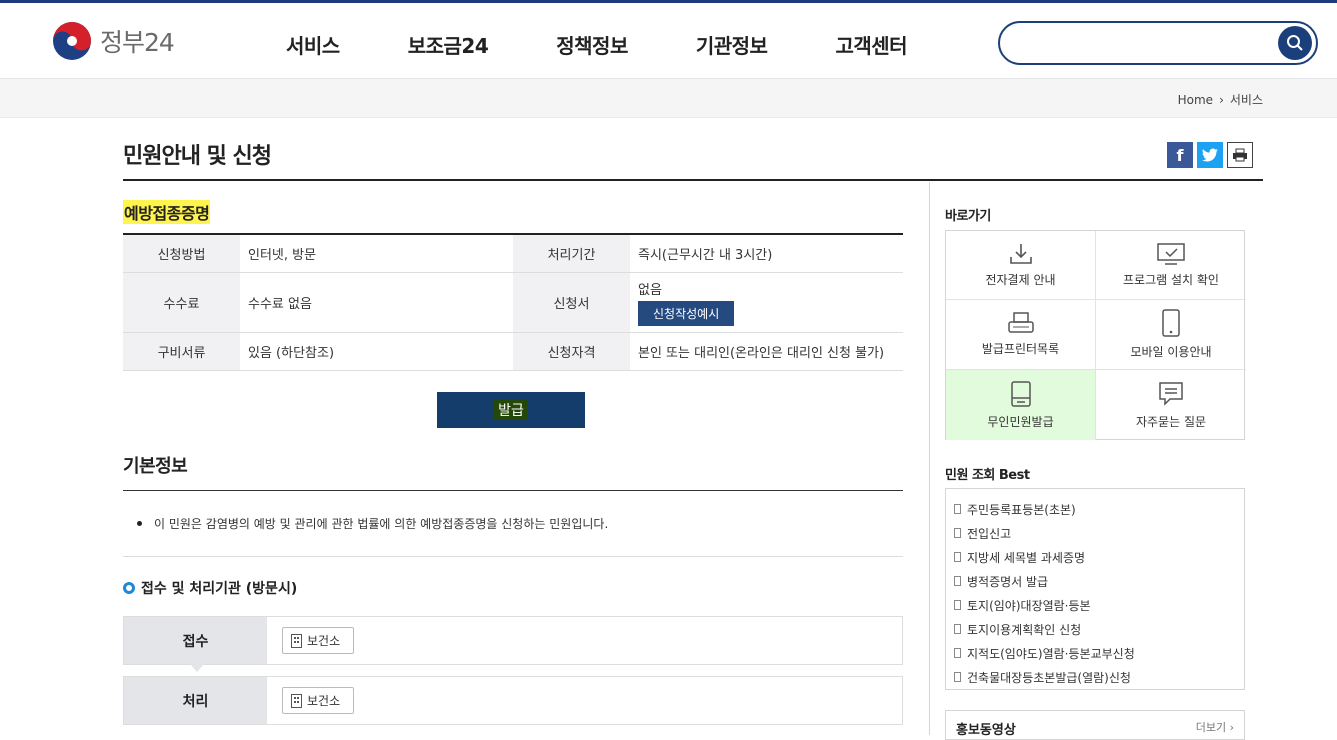  I want to click on quick-link-label: 무인민원발급, so click(1020, 421).